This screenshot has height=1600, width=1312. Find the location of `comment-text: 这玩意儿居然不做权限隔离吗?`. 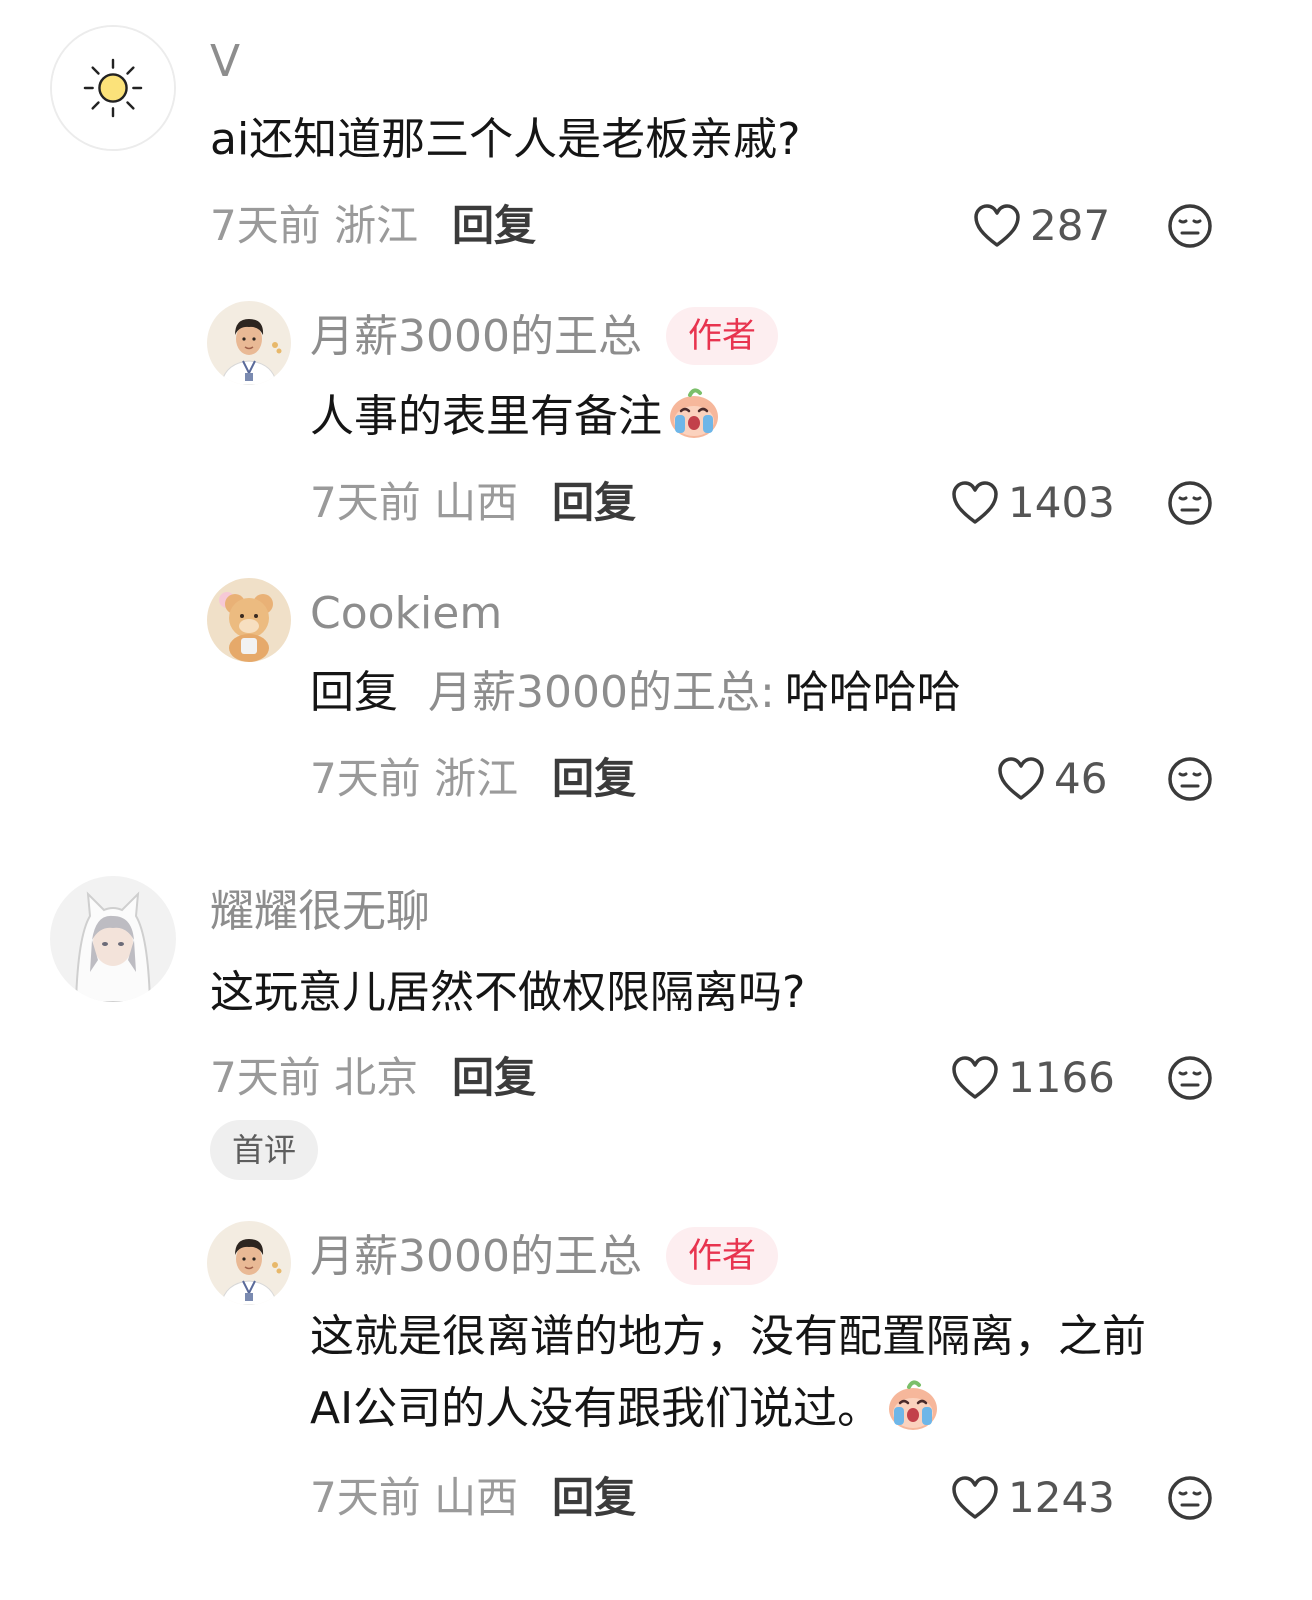

comment-text: 这玩意儿居然不做权限隔离吗? is located at coordinates (508, 992).